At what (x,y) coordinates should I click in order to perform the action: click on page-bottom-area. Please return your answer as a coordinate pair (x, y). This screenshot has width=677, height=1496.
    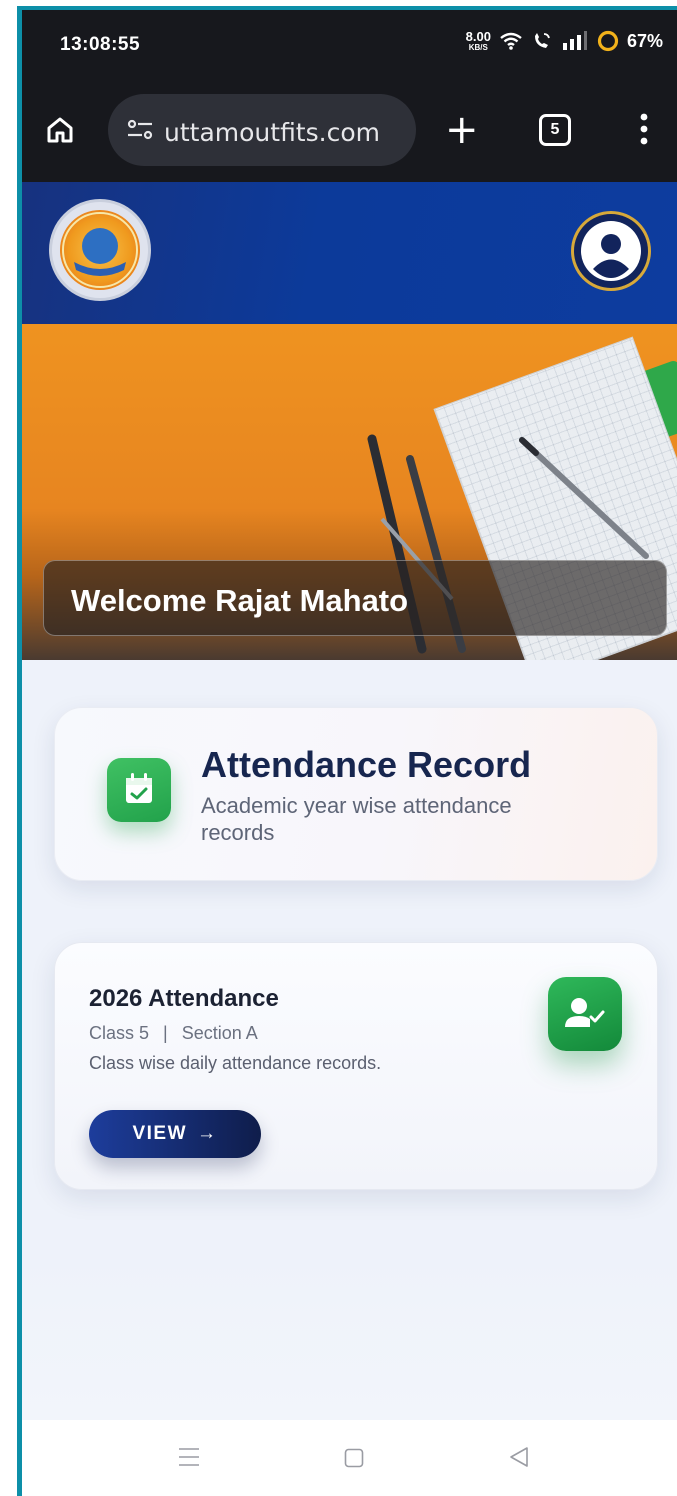
    Looking at the image, I should click on (349, 1333).